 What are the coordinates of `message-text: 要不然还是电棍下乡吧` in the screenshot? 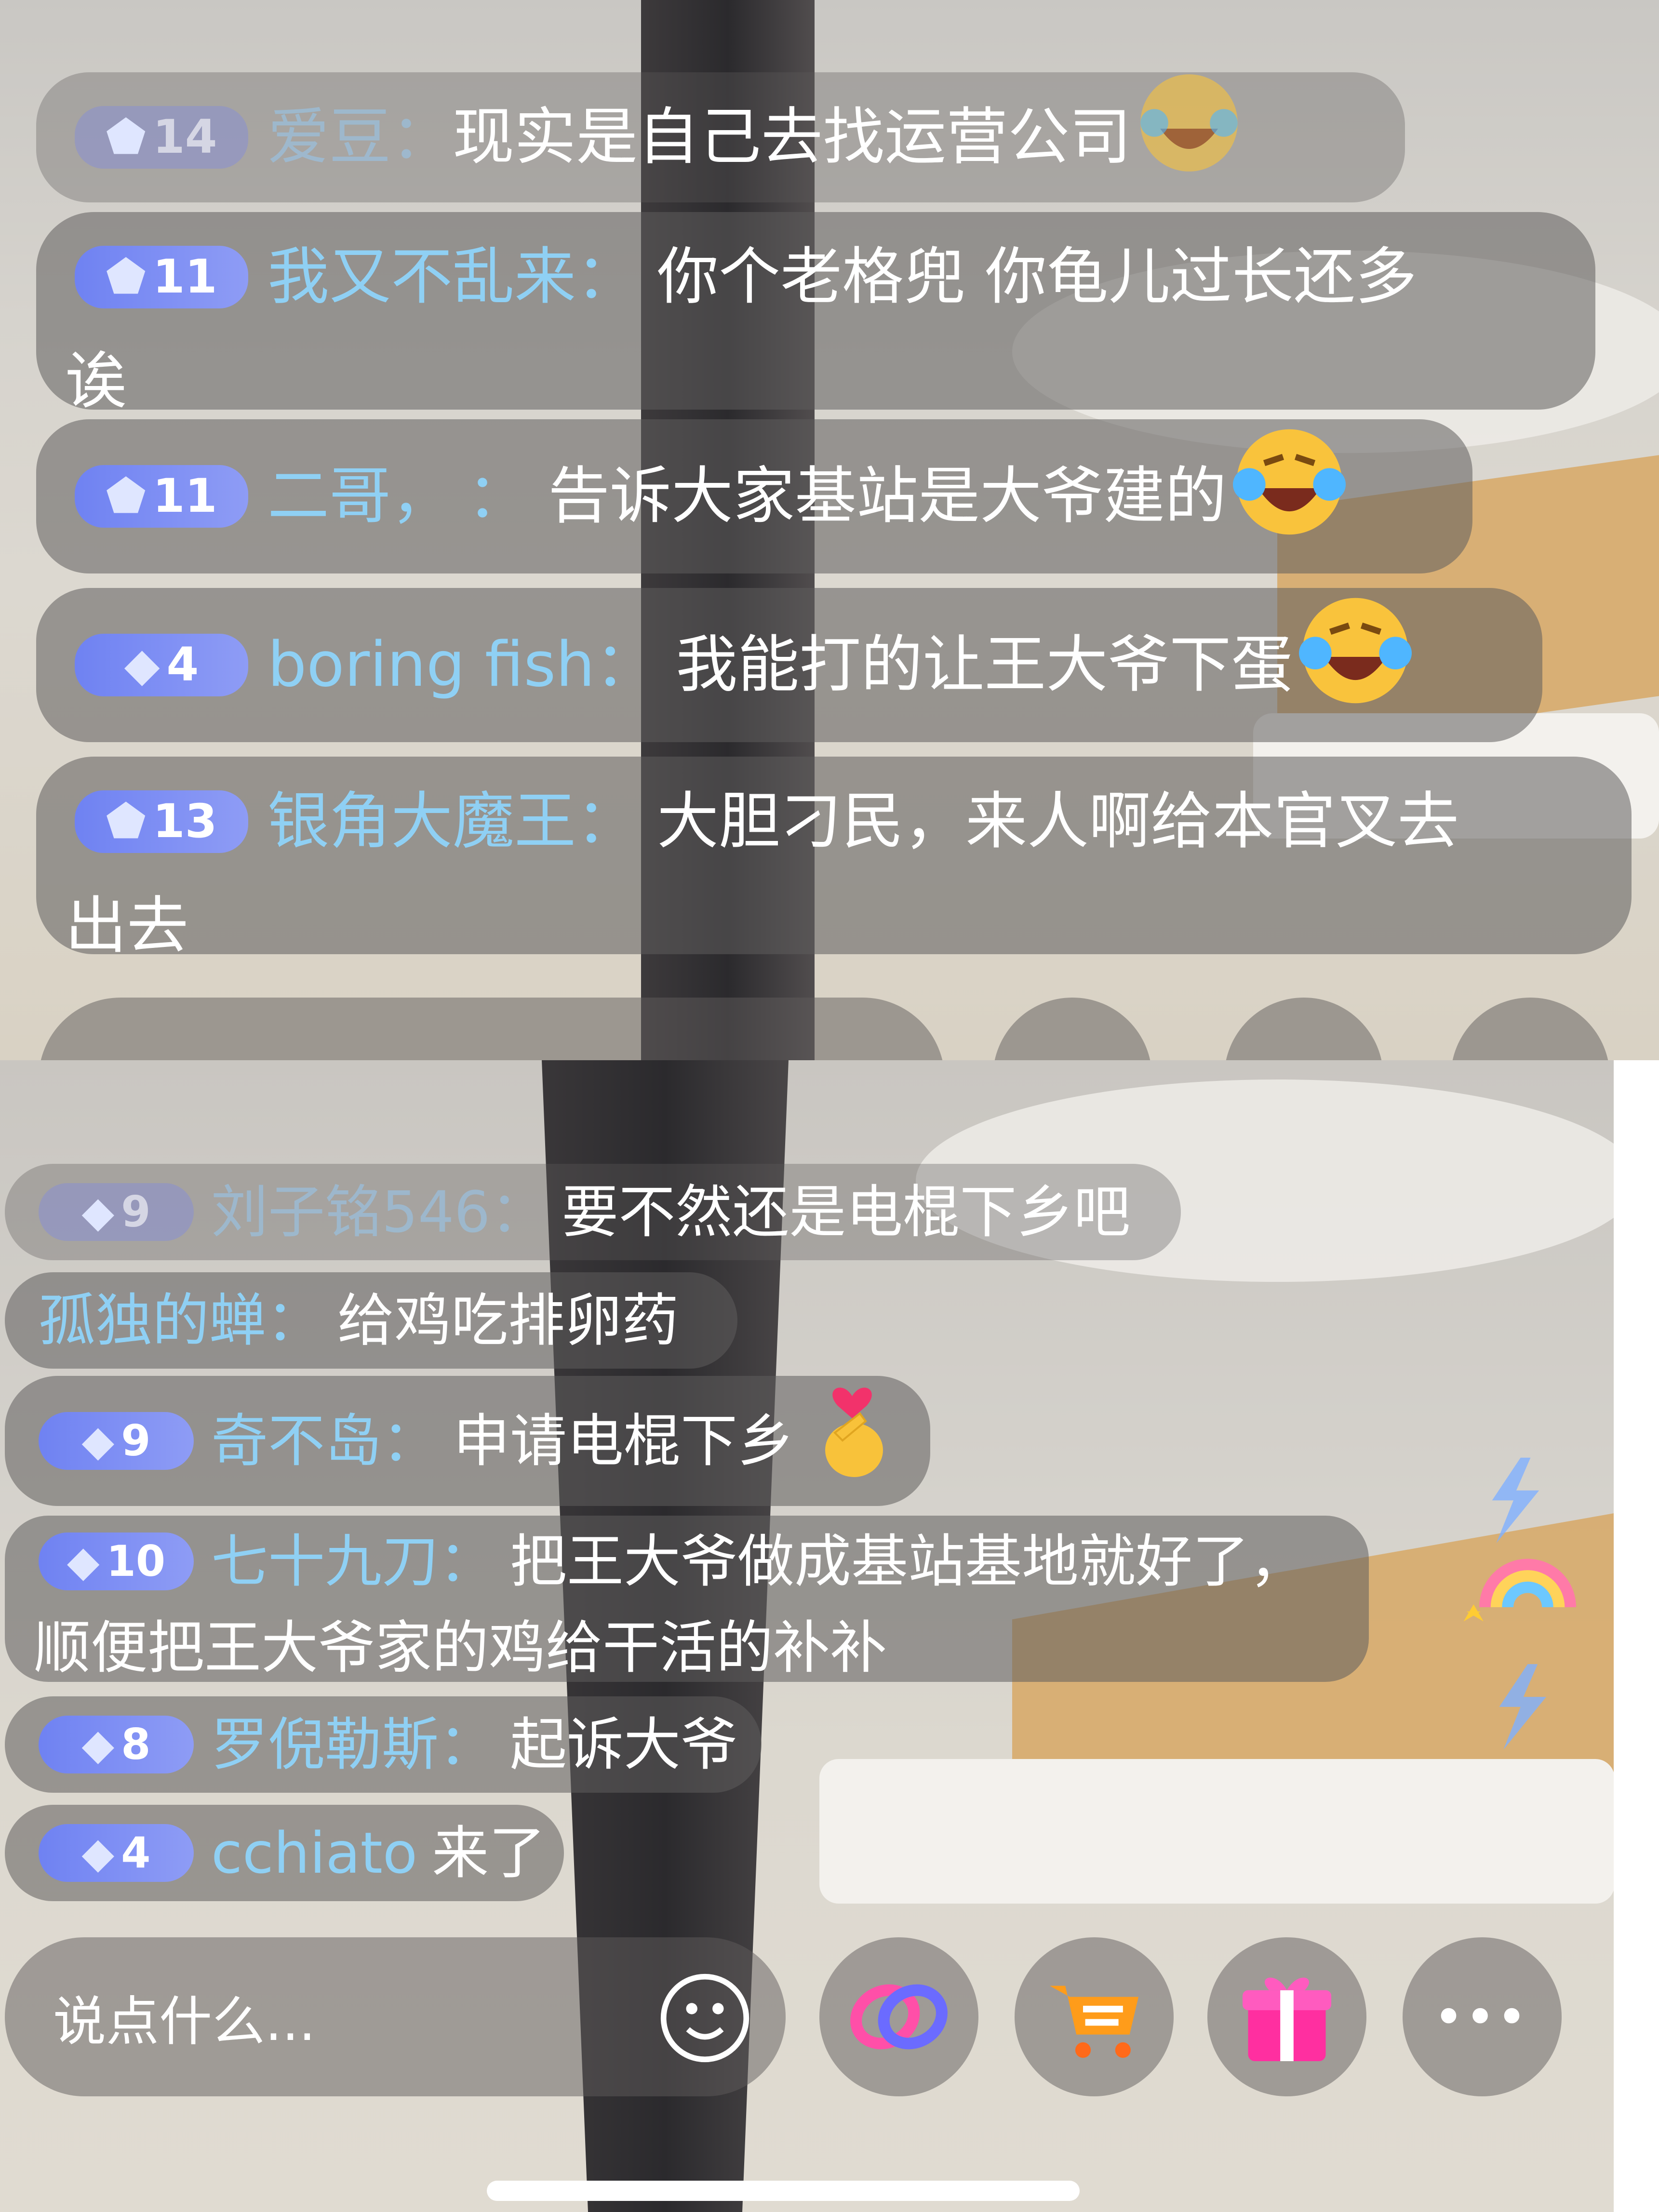 It's located at (846, 1211).